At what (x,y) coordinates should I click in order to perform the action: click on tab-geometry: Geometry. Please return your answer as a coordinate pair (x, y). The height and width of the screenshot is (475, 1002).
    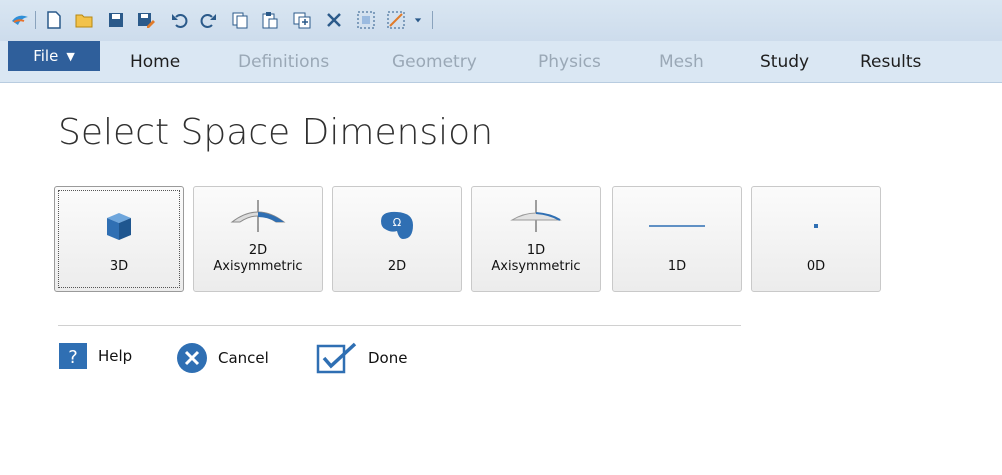
    Looking at the image, I should click on (434, 61).